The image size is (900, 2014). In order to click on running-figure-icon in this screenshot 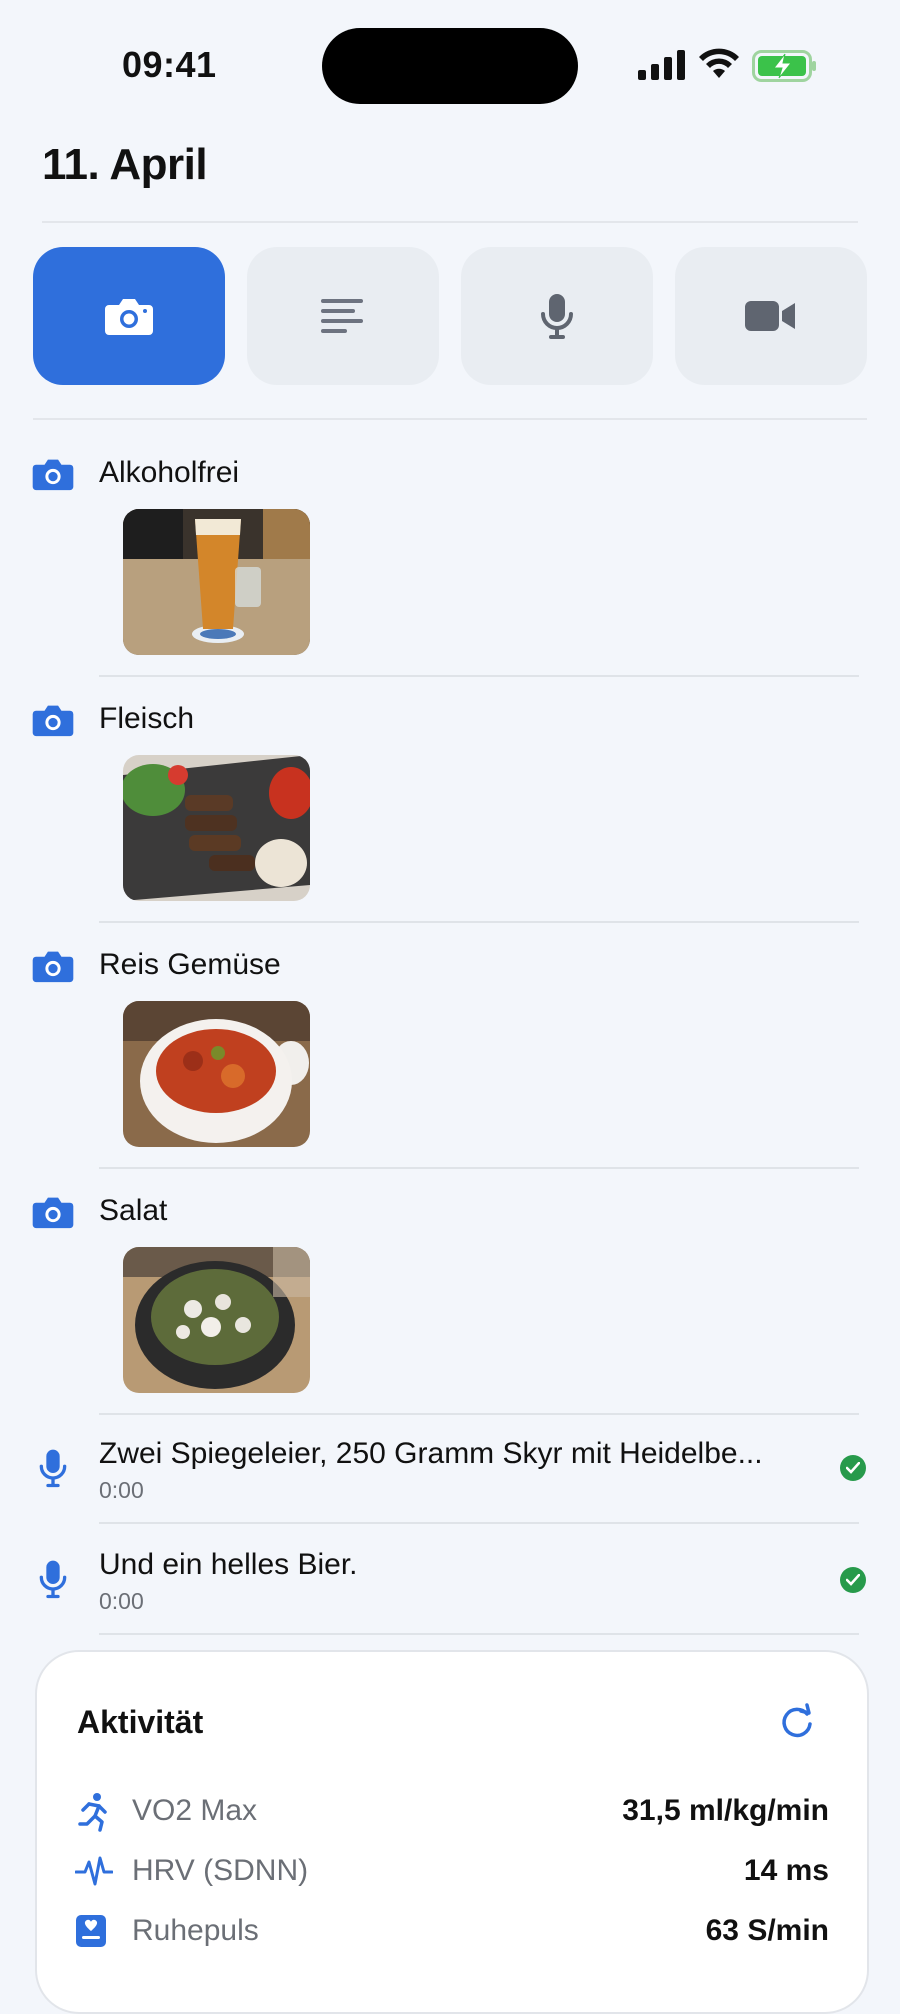, I will do `click(92, 1812)`.